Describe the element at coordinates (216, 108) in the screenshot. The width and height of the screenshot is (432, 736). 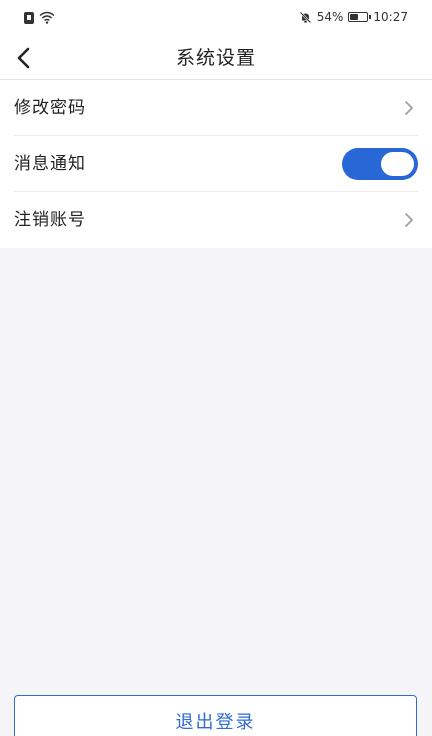
I see `change-password-item: 修改密码` at that location.